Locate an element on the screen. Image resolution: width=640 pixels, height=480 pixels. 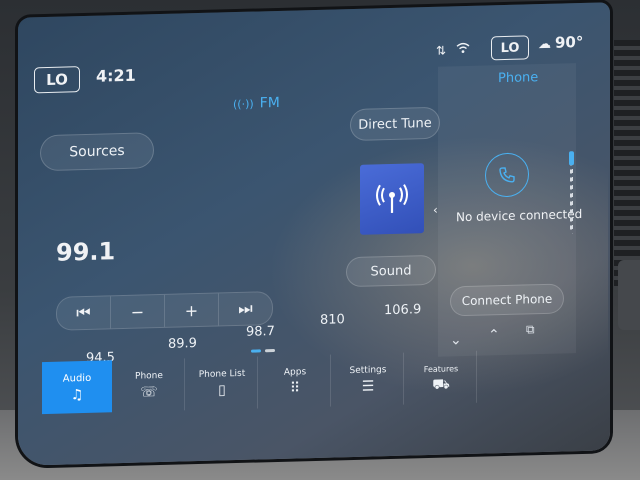
seek-controls: ⏮ − + ⏭ is located at coordinates (164, 311).